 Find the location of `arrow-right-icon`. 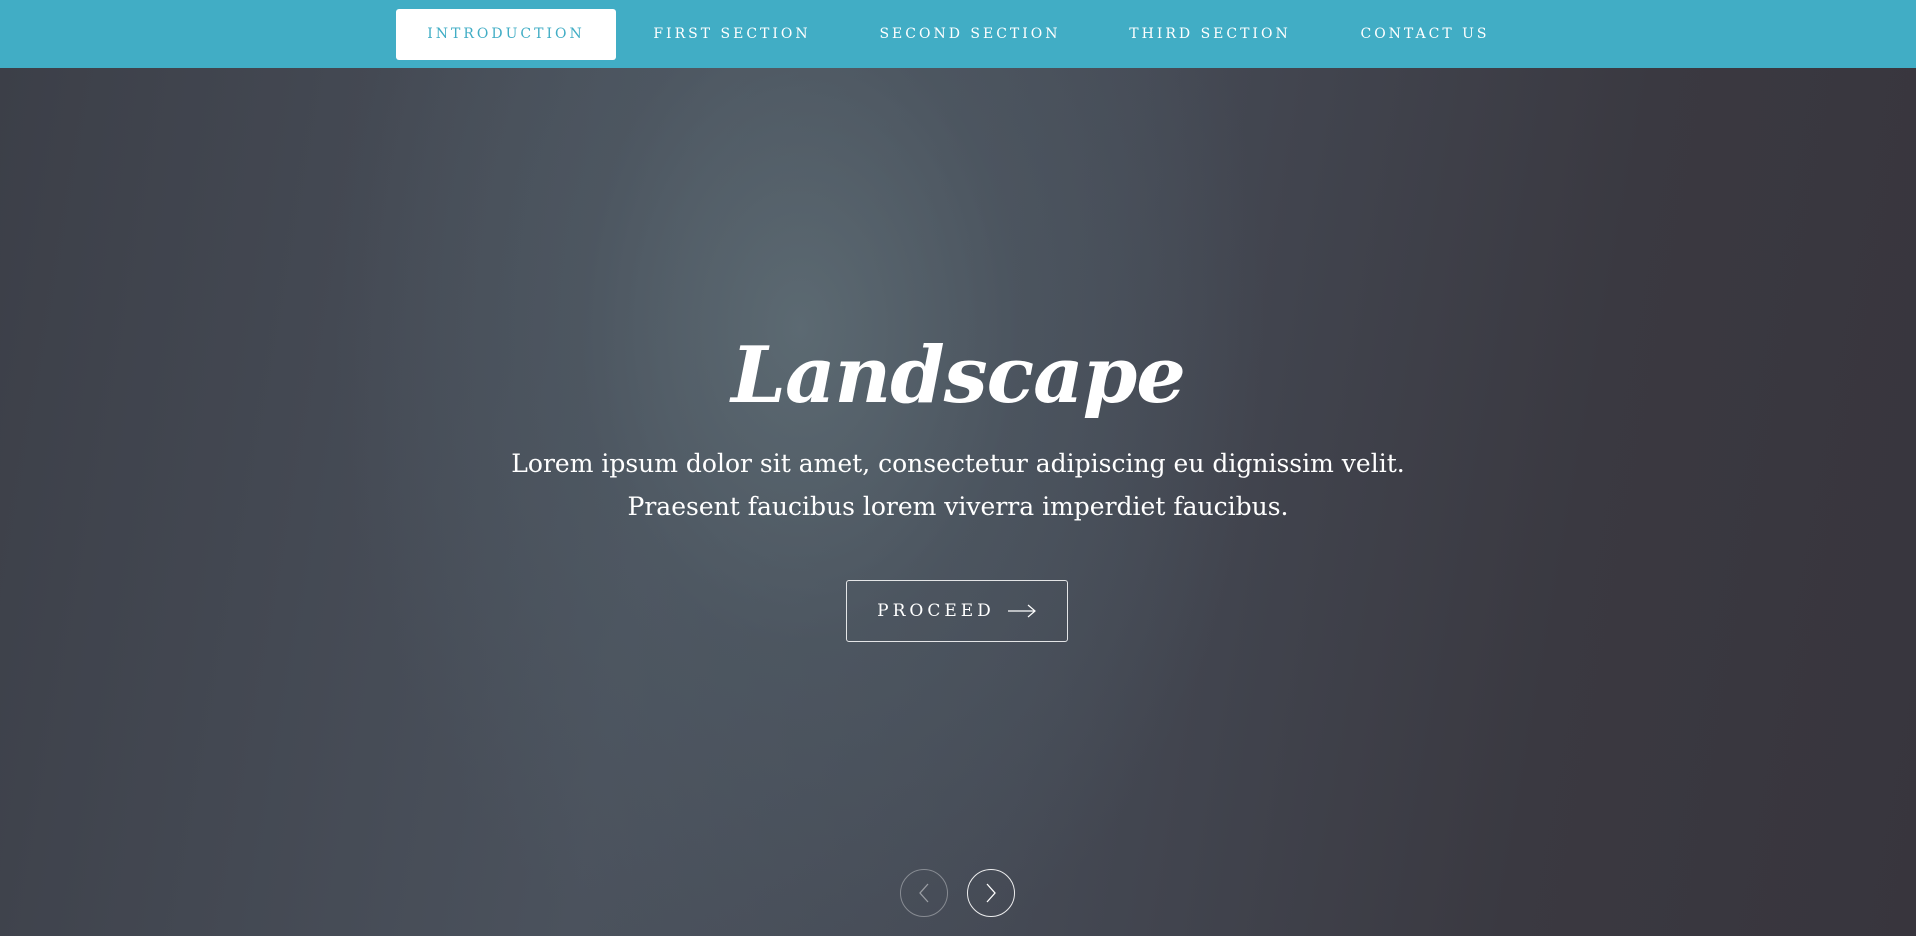

arrow-right-icon is located at coordinates (1021, 611).